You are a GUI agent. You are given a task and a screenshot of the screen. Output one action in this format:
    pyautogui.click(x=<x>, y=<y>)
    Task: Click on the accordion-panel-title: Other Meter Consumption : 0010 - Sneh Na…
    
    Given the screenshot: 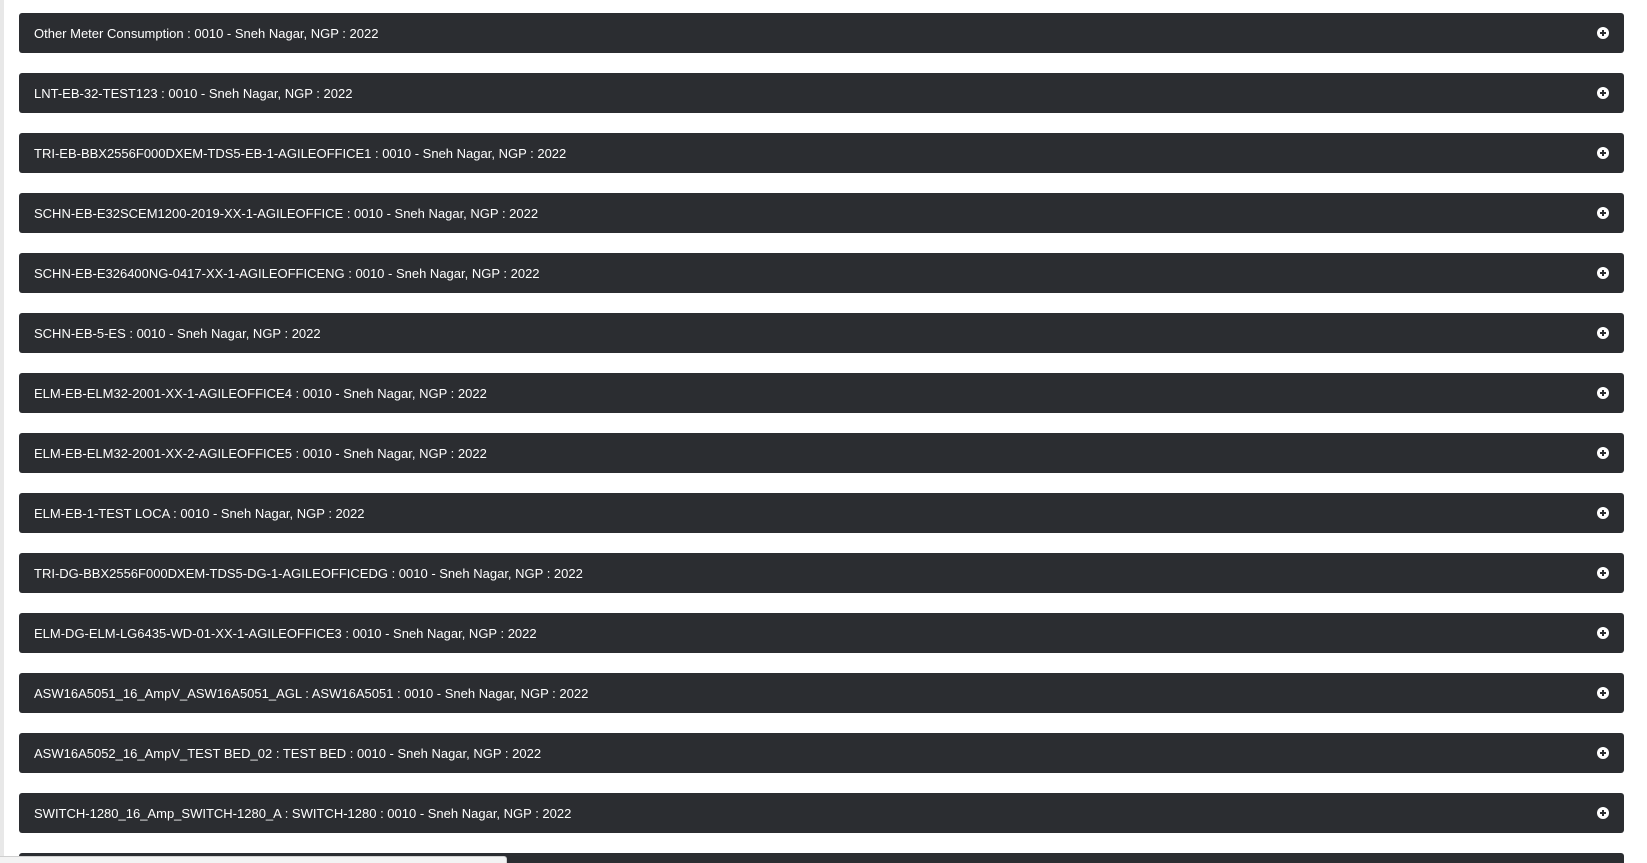 What is the action you would take?
    pyautogui.click(x=206, y=33)
    